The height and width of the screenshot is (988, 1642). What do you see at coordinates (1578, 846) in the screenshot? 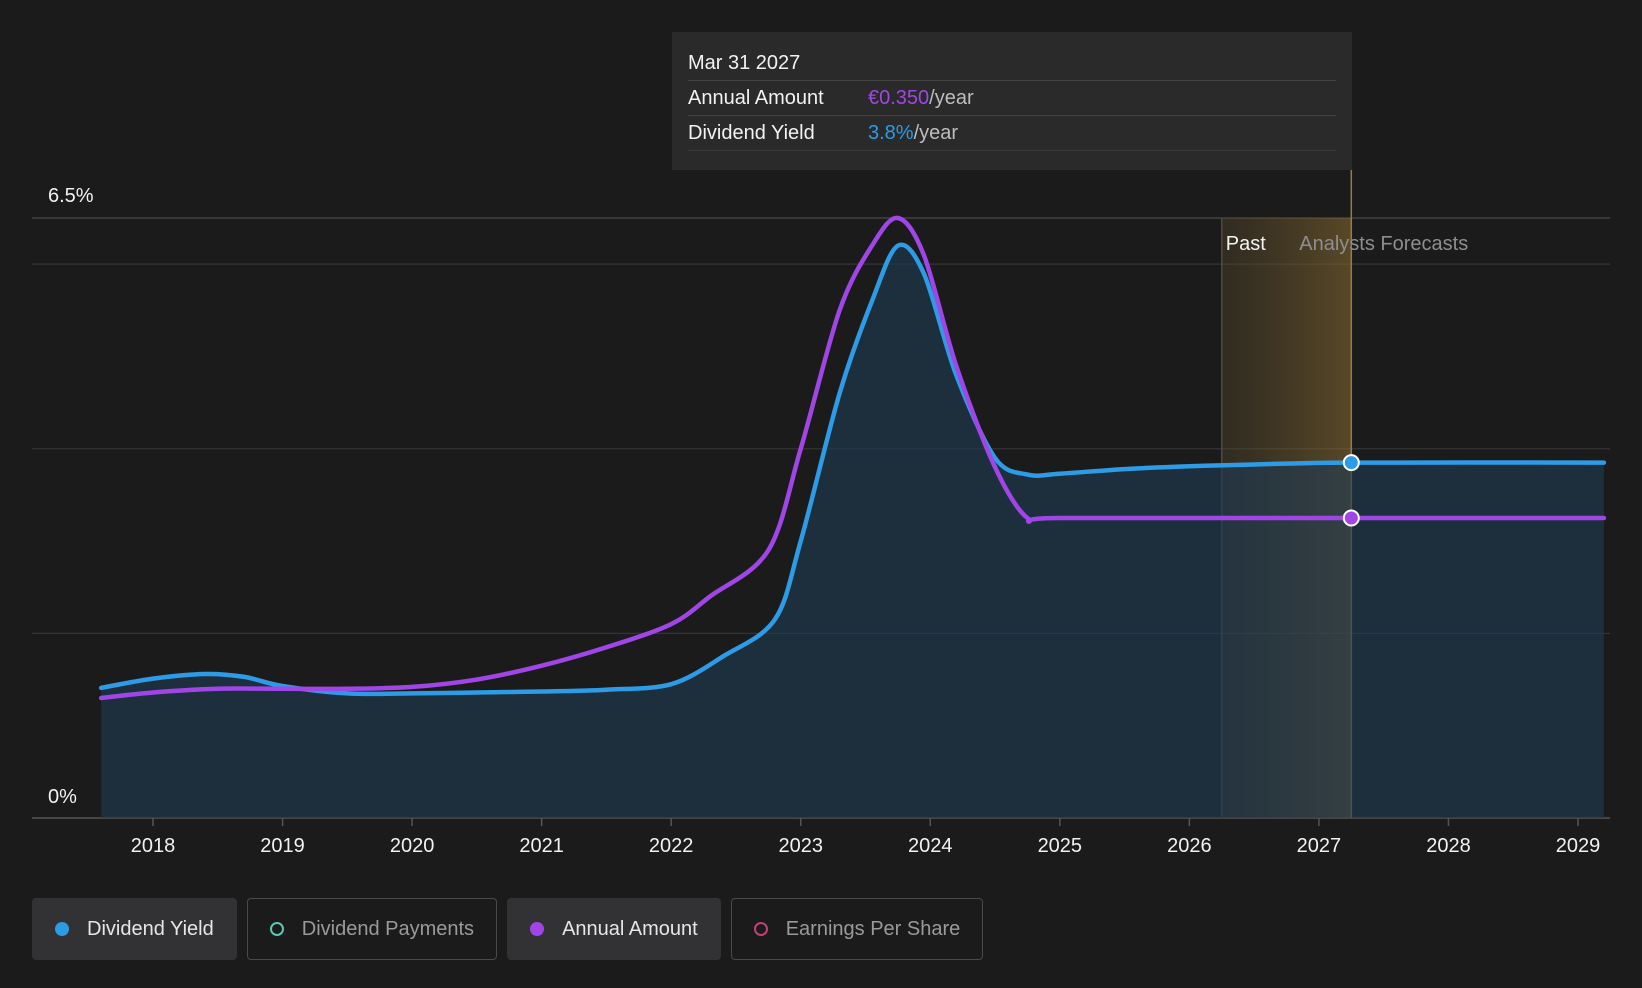
I see `x-tick-label: 2029` at bounding box center [1578, 846].